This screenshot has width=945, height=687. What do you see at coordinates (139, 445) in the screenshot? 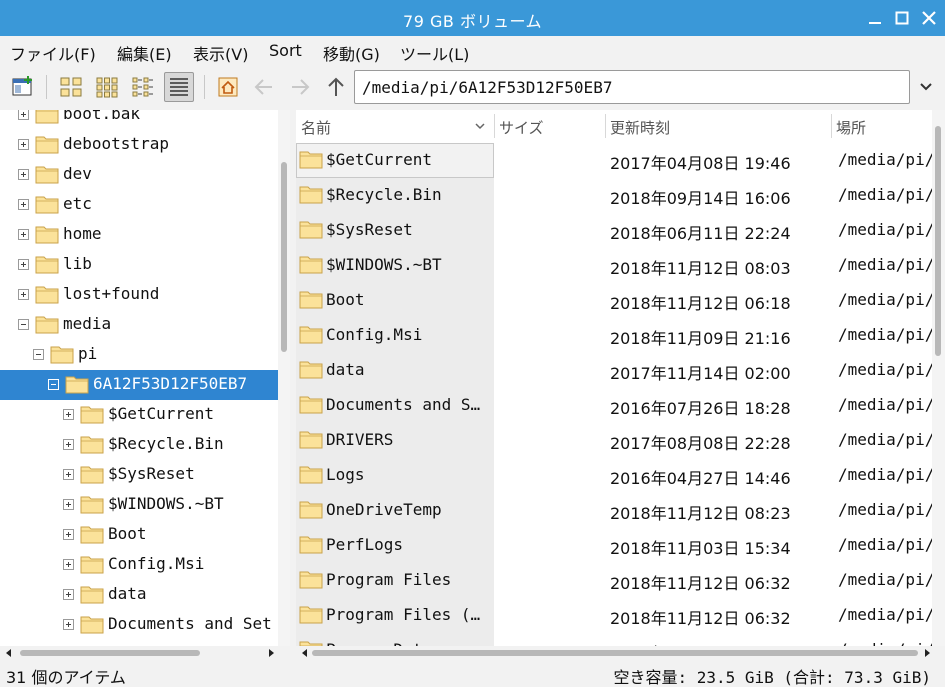
I see `tree-item: $Recycle.Bin` at bounding box center [139, 445].